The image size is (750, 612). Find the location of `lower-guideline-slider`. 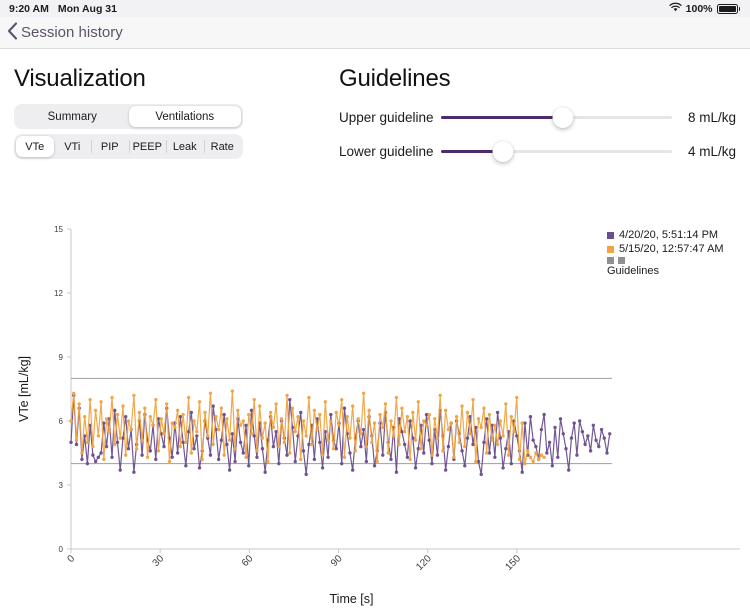

lower-guideline-slider is located at coordinates (556, 152).